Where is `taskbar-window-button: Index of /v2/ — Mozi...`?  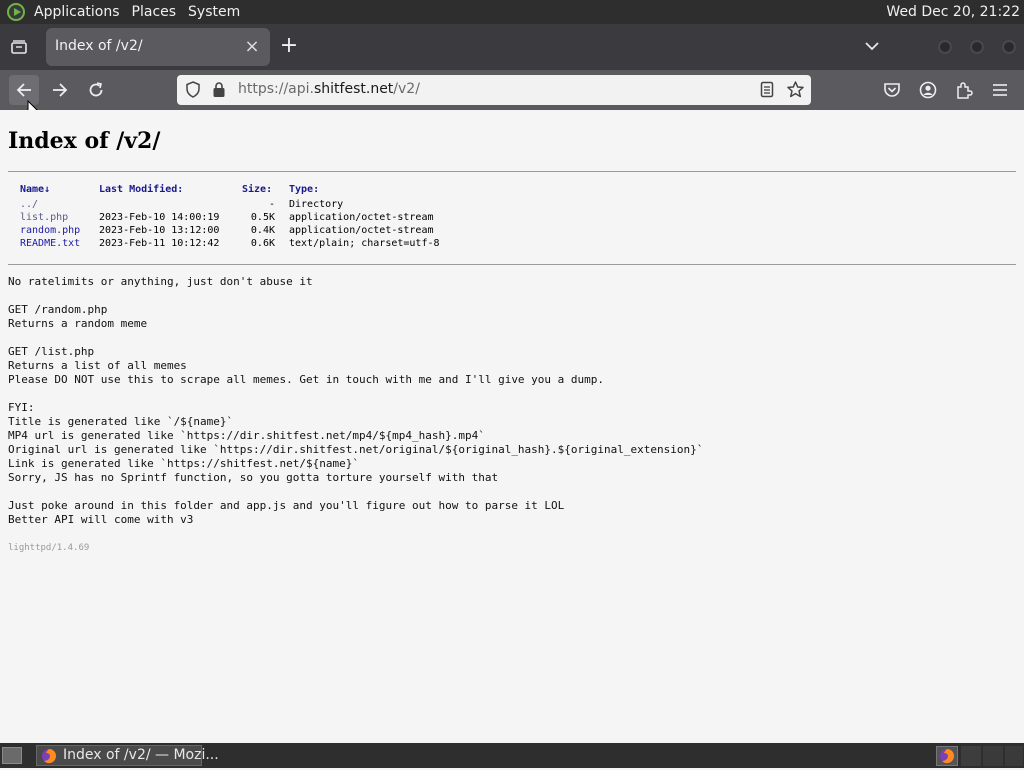 taskbar-window-button: Index of /v2/ — Mozi... is located at coordinates (127, 755).